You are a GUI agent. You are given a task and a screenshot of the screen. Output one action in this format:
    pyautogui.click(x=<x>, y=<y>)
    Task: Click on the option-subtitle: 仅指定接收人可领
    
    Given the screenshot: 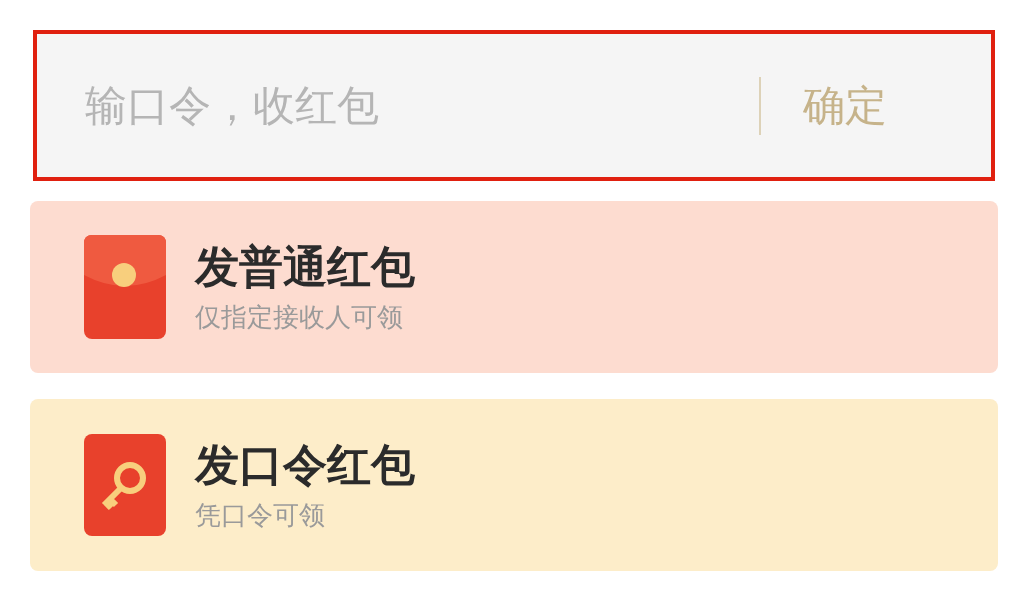 What is the action you would take?
    pyautogui.click(x=299, y=317)
    